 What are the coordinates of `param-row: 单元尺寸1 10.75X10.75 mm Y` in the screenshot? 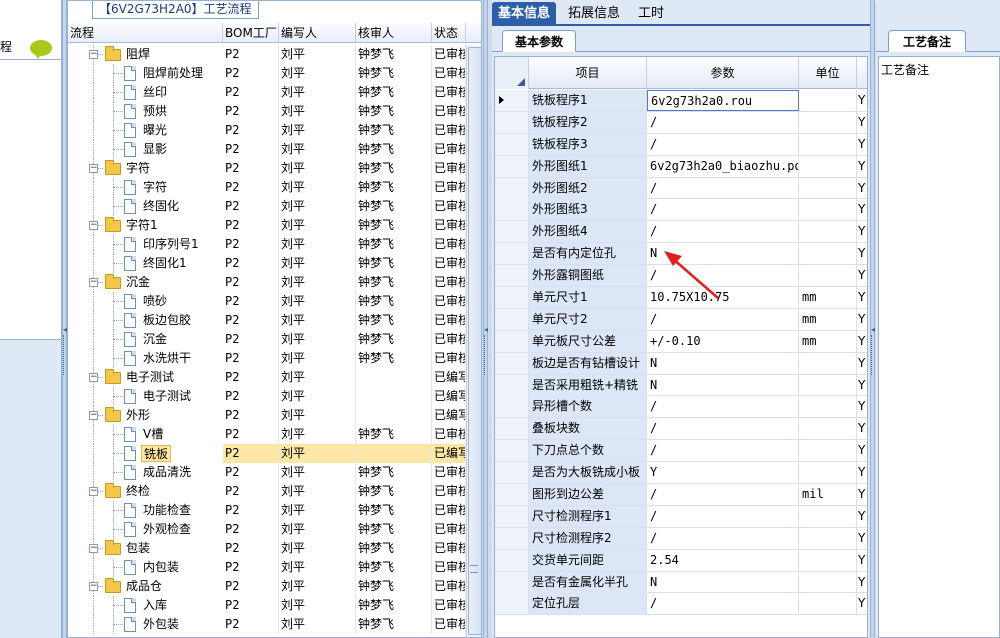 It's located at (681, 298).